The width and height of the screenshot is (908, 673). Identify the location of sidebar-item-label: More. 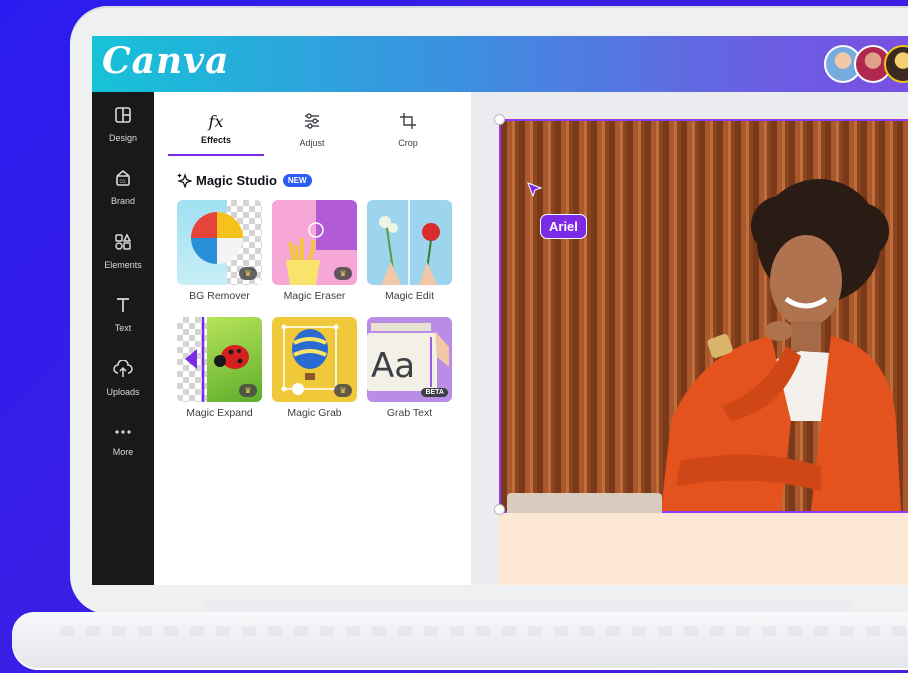
(123, 452).